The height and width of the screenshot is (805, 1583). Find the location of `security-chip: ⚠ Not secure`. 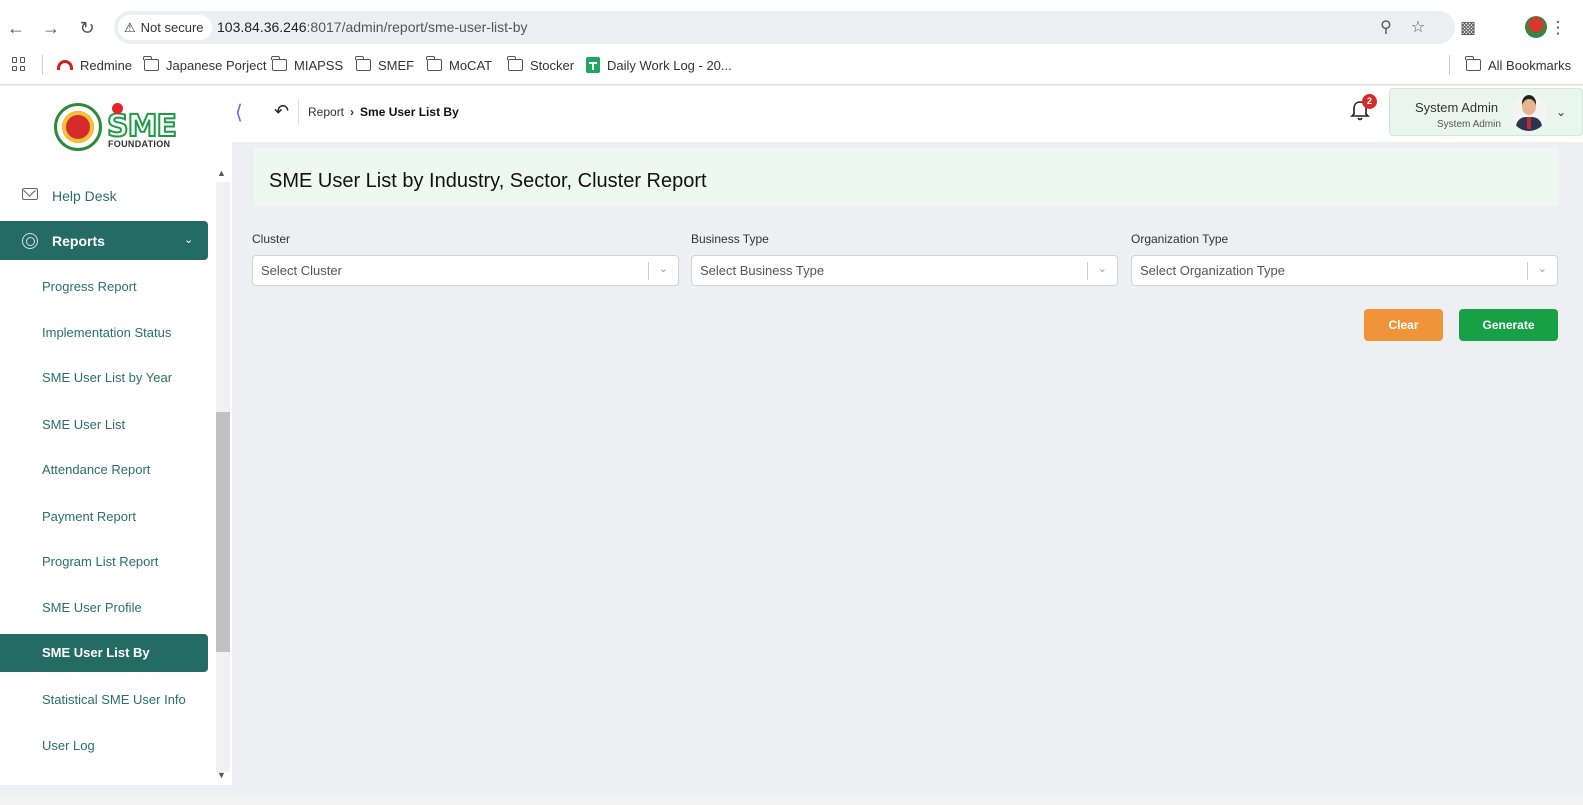

security-chip: ⚠ Not secure is located at coordinates (165, 27).